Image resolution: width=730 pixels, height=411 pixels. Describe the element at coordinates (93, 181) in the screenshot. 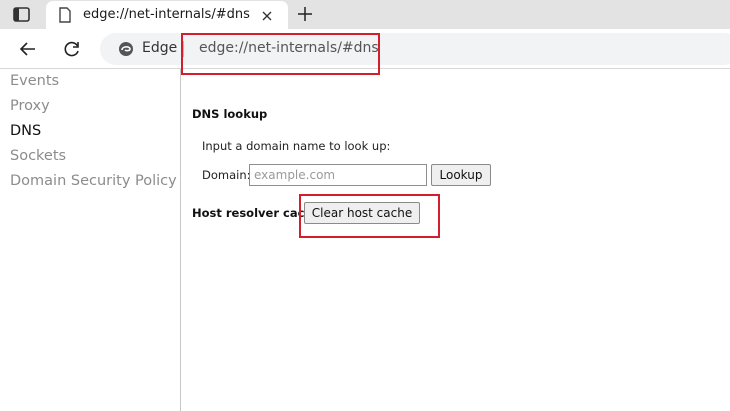

I see `sidebar-item-domain-security-policy: Domain Security Policy` at that location.